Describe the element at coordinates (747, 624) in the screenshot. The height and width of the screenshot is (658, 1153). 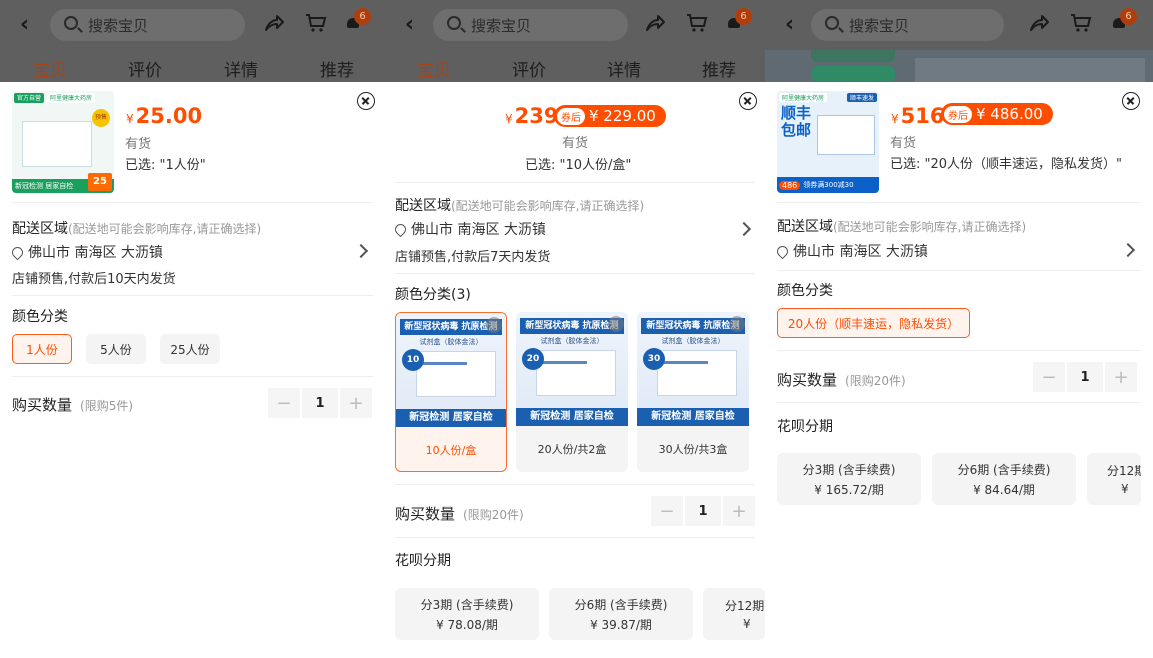
I see `installment-price: ¥` at that location.